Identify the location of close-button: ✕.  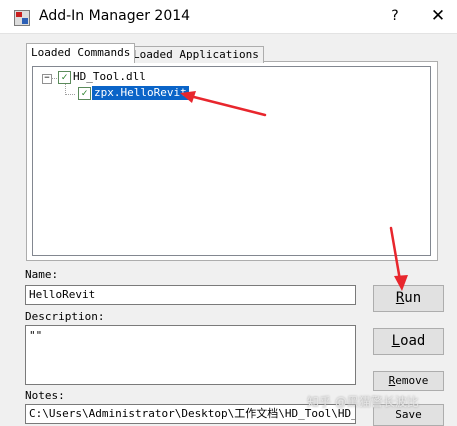
(438, 16).